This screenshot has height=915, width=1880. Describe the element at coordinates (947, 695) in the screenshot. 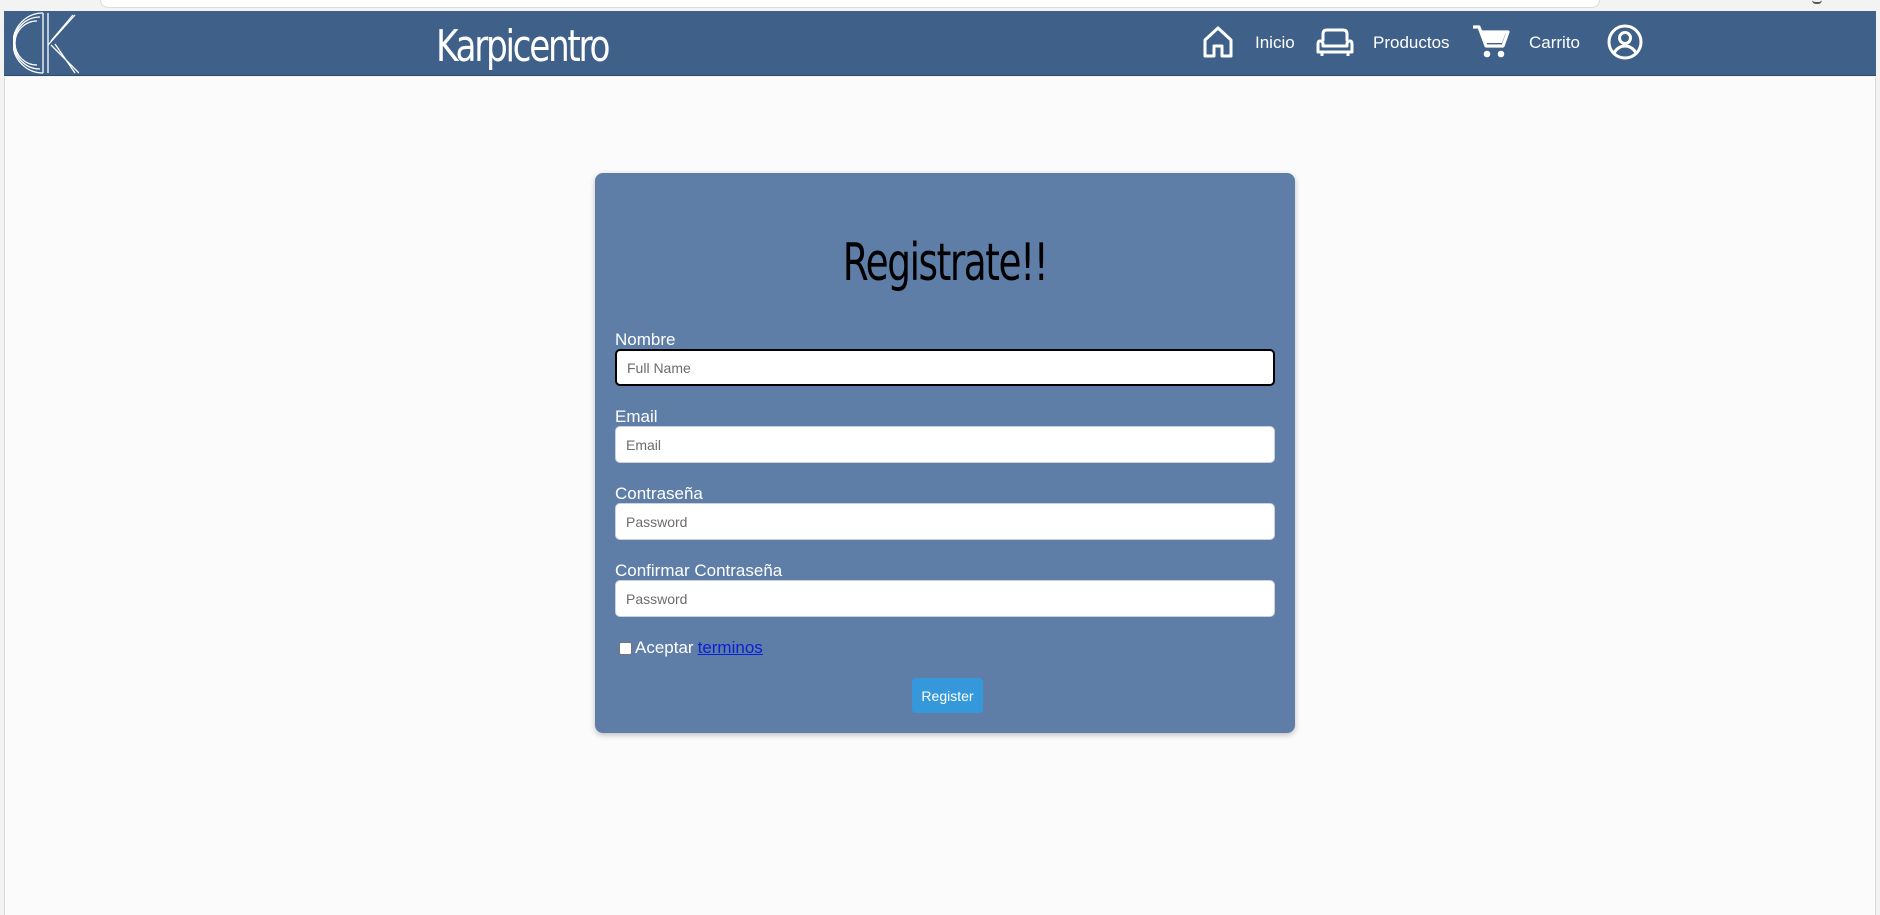

I see `register-button: Register` at that location.